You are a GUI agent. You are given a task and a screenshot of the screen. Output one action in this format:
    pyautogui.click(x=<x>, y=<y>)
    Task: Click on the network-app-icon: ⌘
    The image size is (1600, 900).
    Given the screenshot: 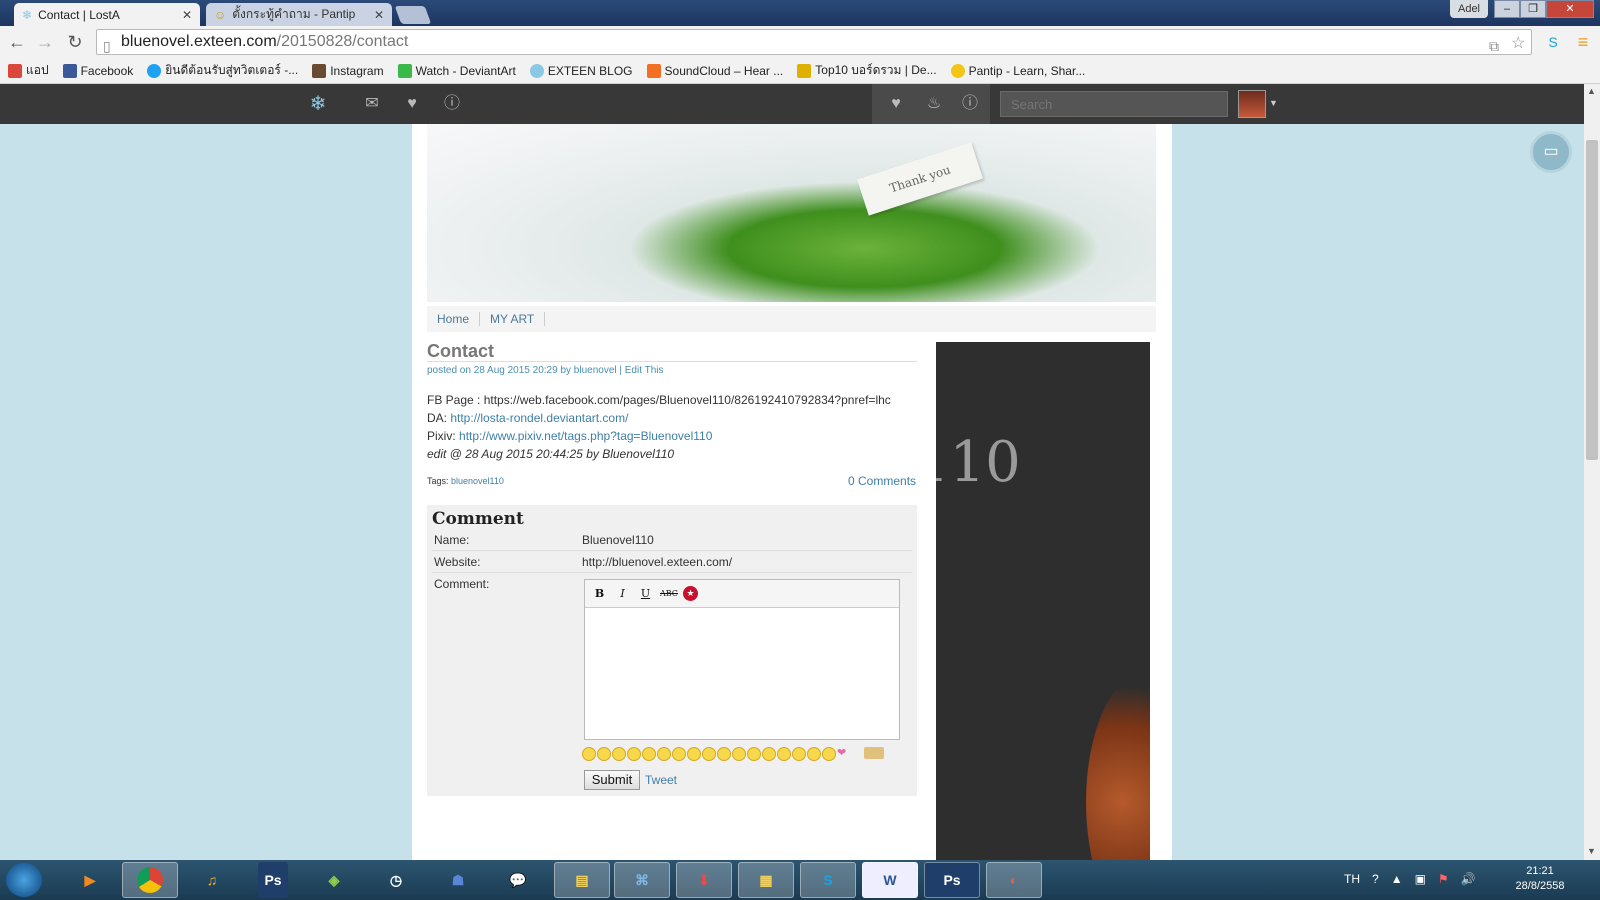 What is the action you would take?
    pyautogui.click(x=642, y=880)
    